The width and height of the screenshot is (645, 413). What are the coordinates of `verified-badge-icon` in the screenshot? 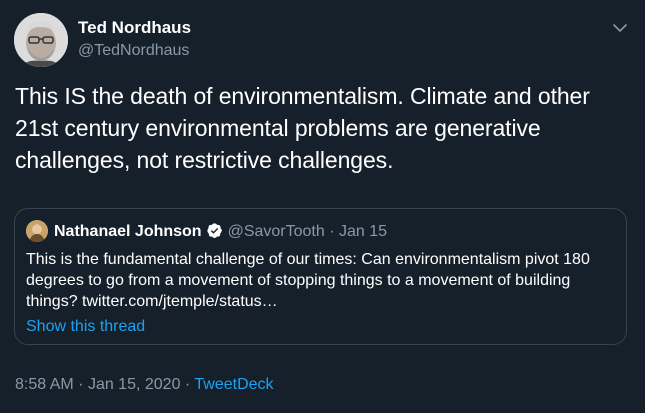 It's located at (214, 230).